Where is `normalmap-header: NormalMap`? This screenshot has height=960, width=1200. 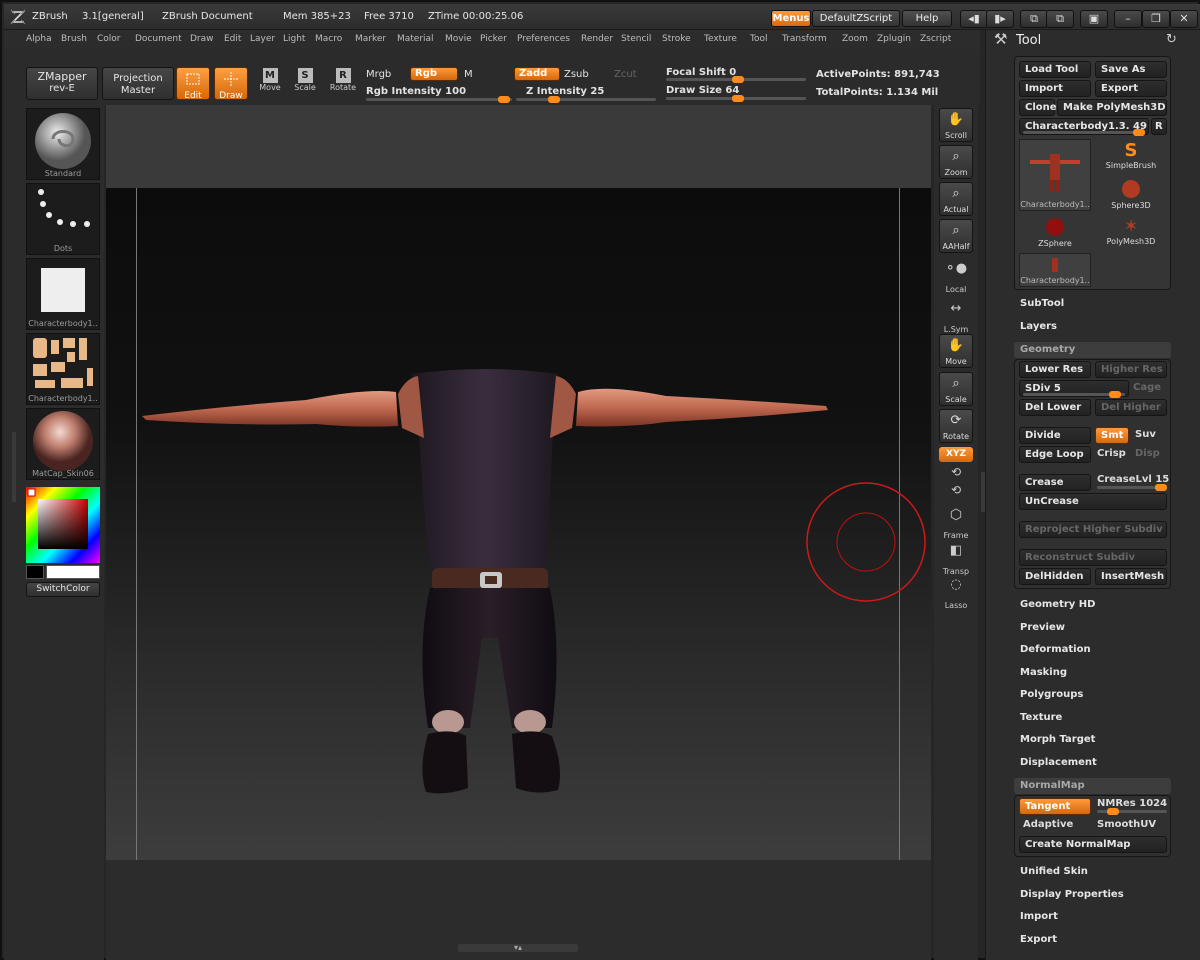 normalmap-header: NormalMap is located at coordinates (1092, 786).